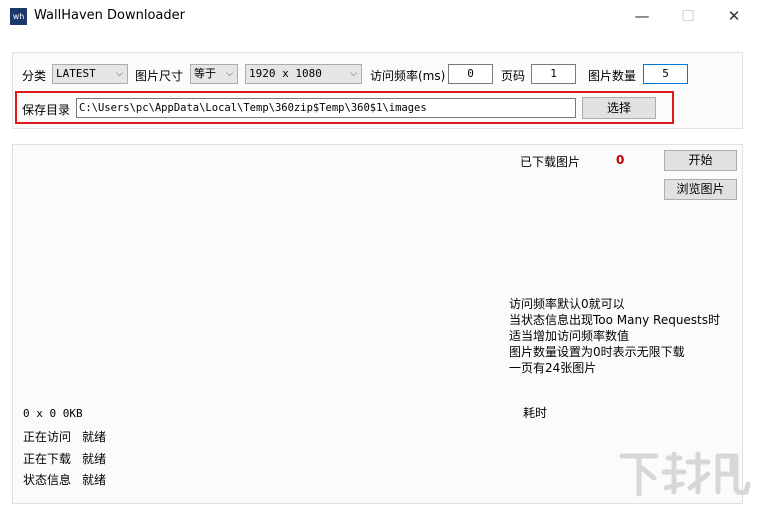 The image size is (757, 508). What do you see at coordinates (700, 189) in the screenshot?
I see `browse-button: 浏览图片` at bounding box center [700, 189].